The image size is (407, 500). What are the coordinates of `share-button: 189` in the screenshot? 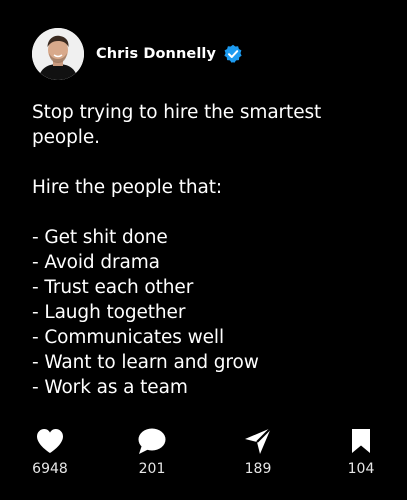 It's located at (258, 450).